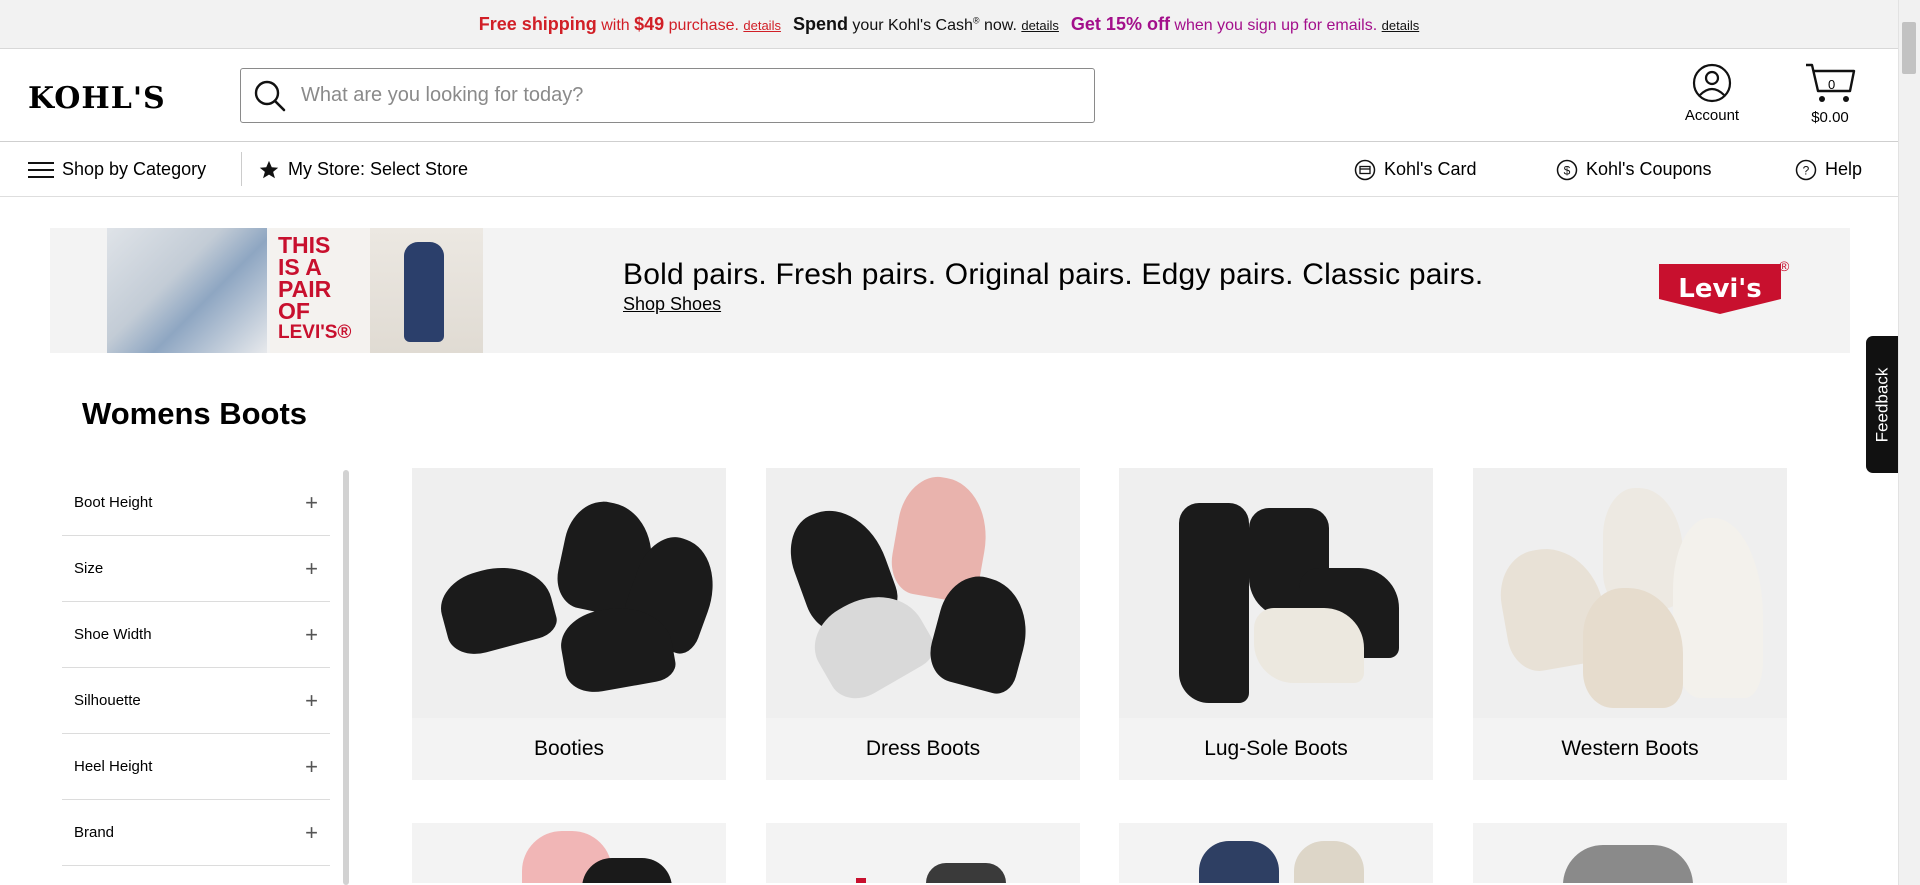 This screenshot has height=885, width=1920. I want to click on my-store-button: My Store: Select Store, so click(363, 169).